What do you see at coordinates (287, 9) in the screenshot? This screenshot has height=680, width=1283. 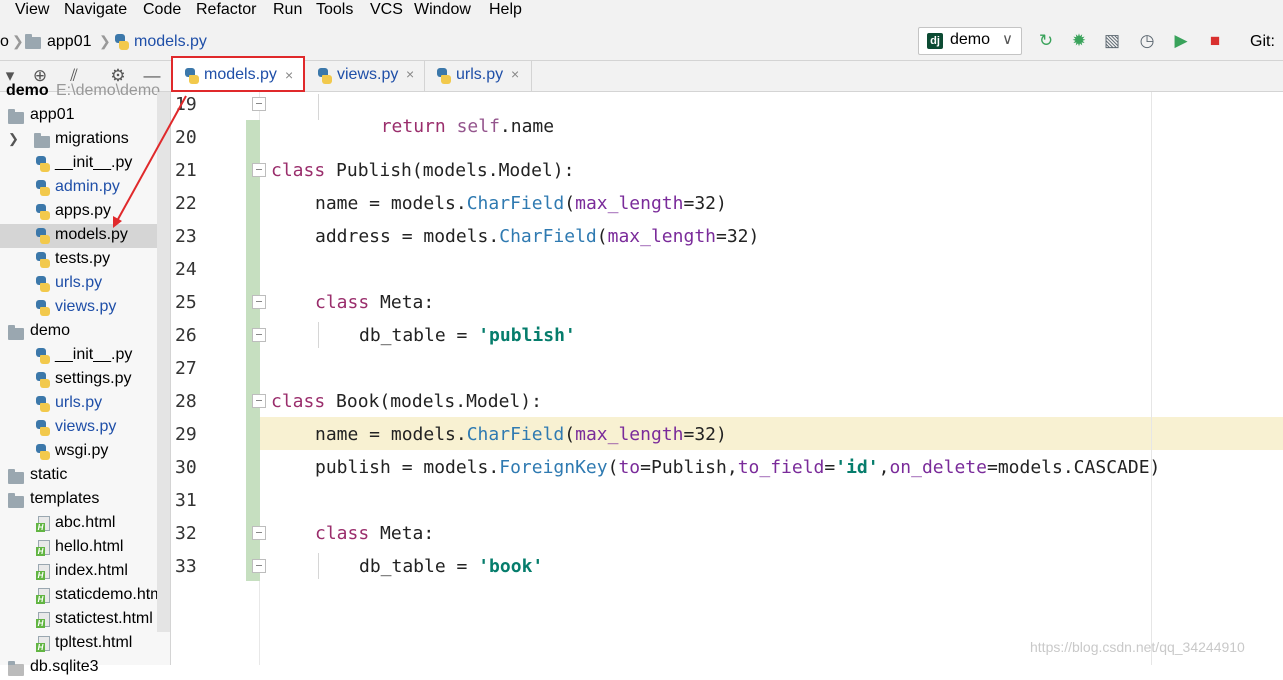 I see `menu-run: Run` at bounding box center [287, 9].